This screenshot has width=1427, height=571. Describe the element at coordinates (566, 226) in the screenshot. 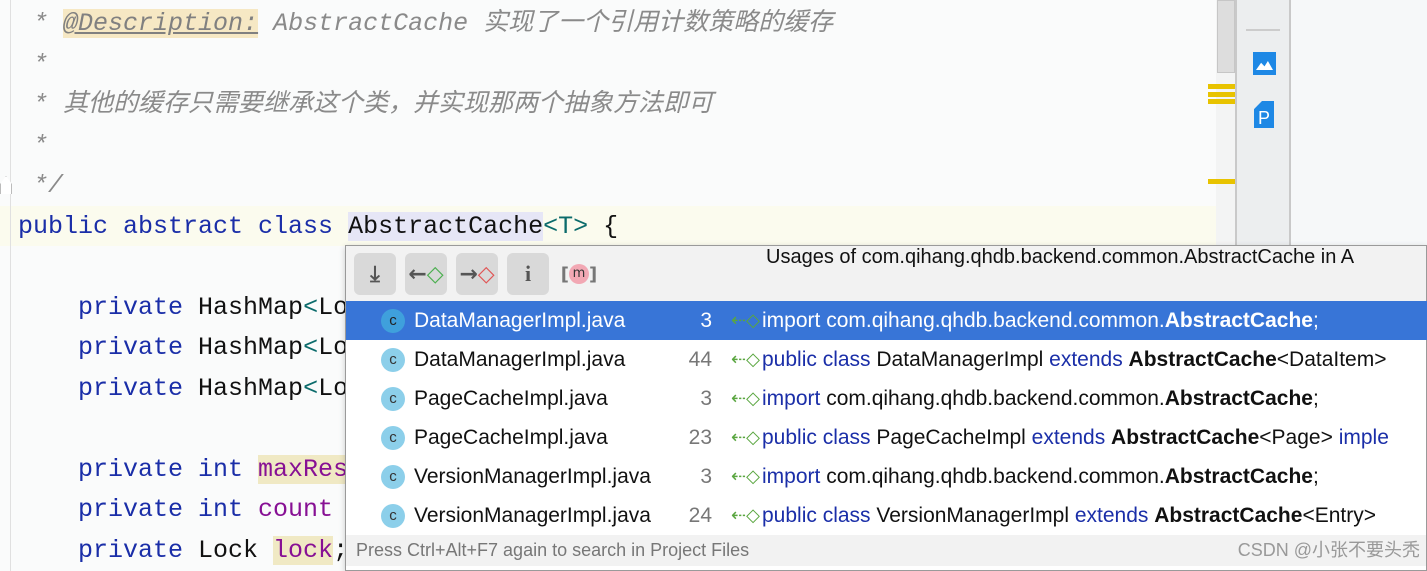

I see `code-token: <T>` at that location.